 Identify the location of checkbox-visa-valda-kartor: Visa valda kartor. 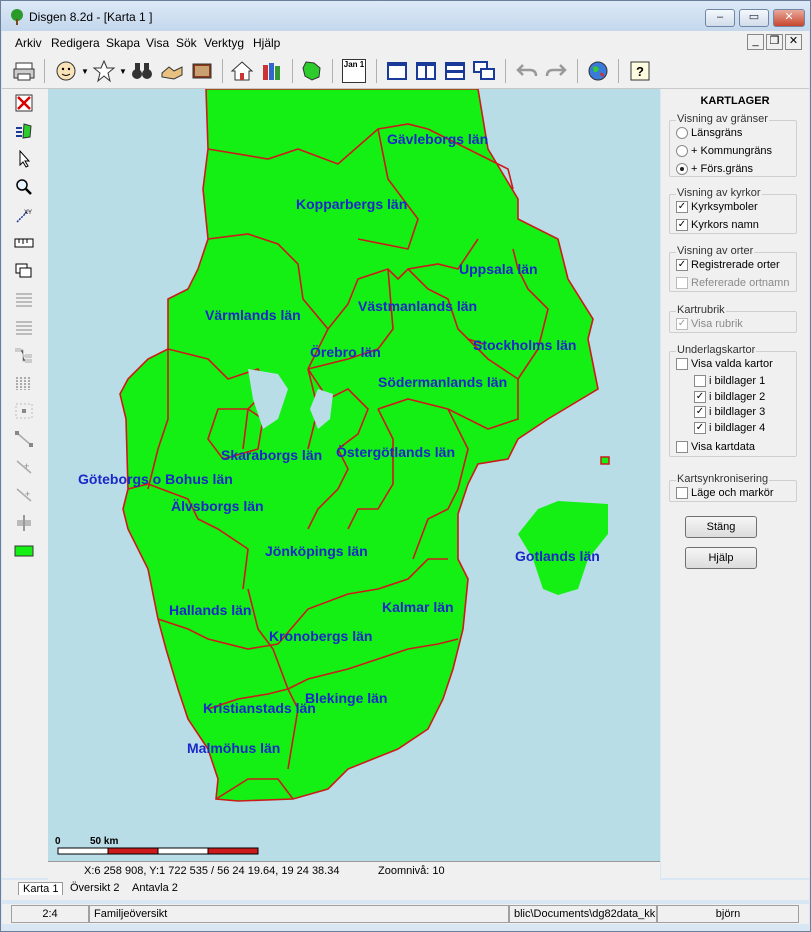
(724, 364).